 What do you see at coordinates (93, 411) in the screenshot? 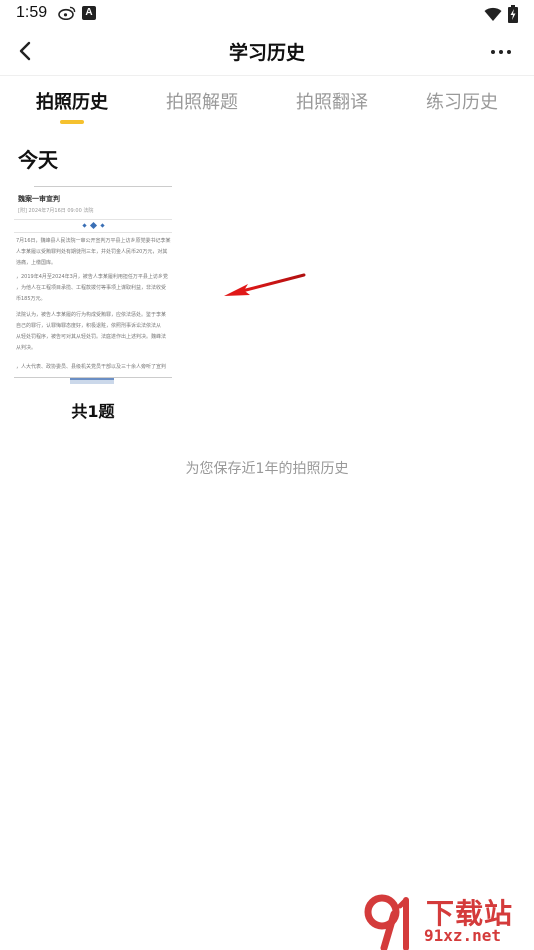
I see `question-count: 共1题` at bounding box center [93, 411].